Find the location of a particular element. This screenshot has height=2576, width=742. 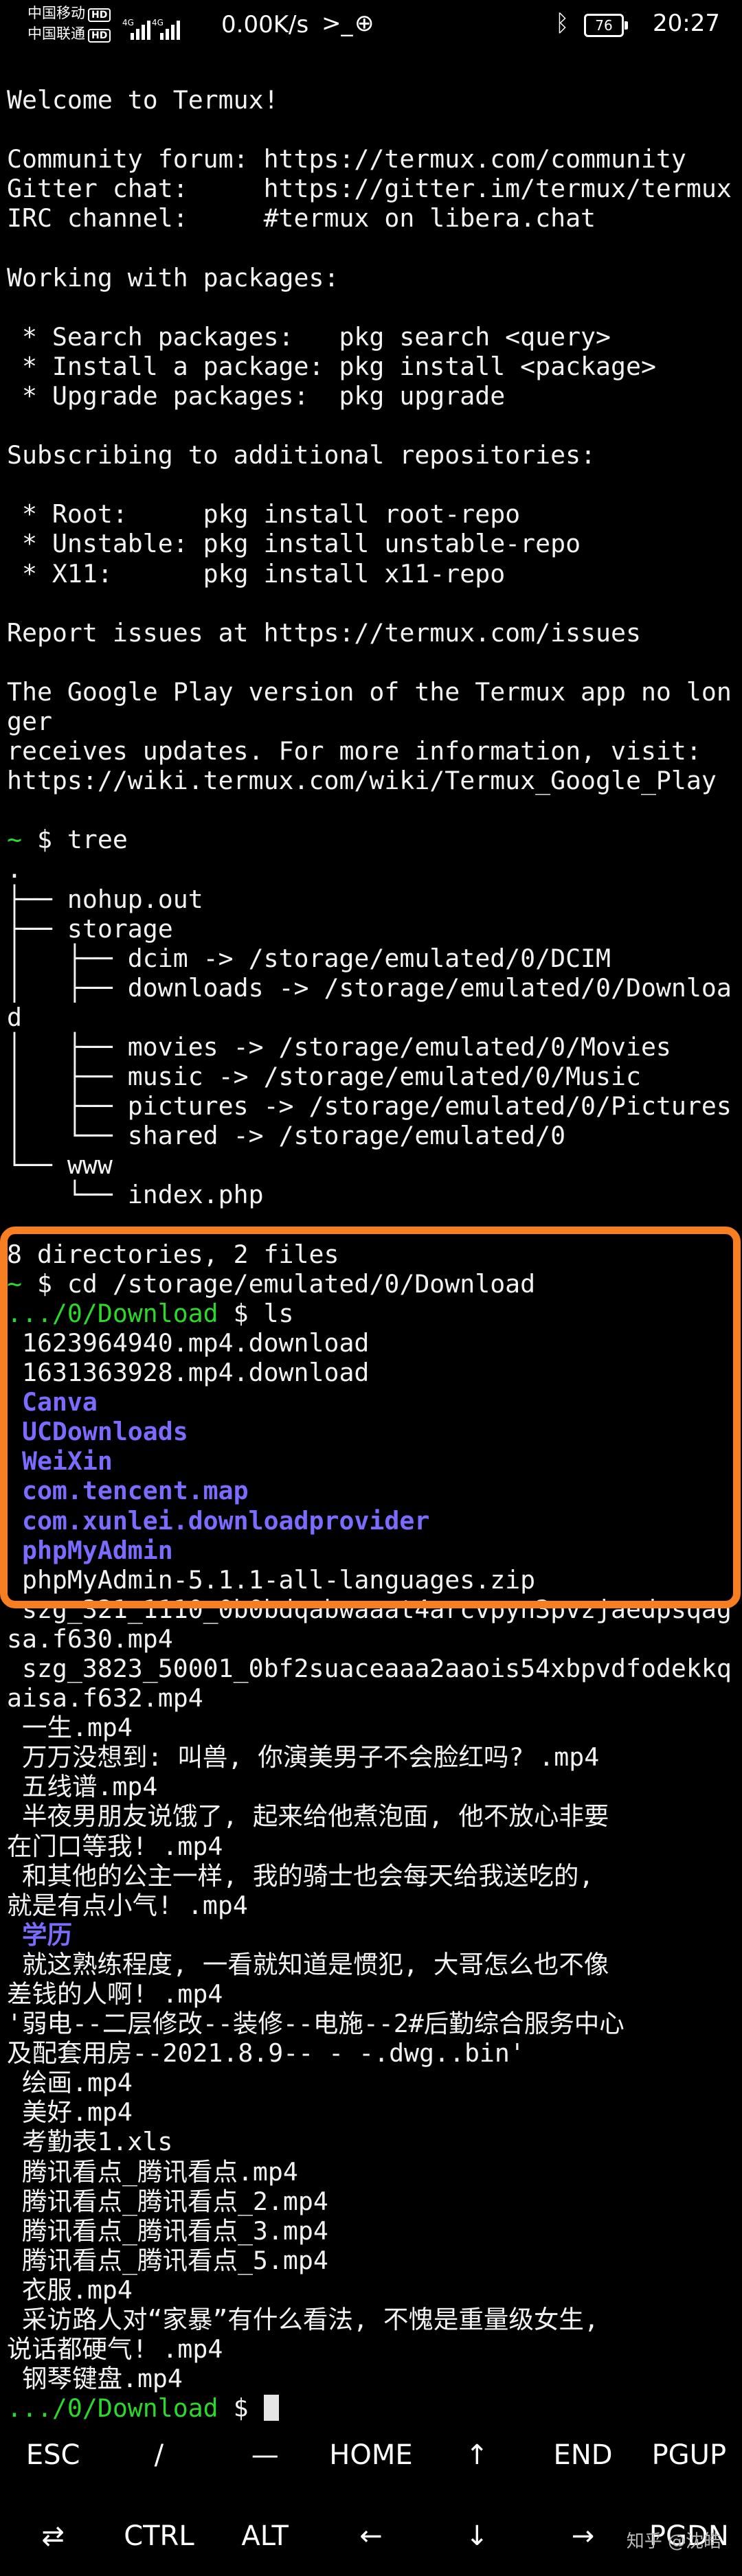

prompt-path: ~ is located at coordinates (14, 840).